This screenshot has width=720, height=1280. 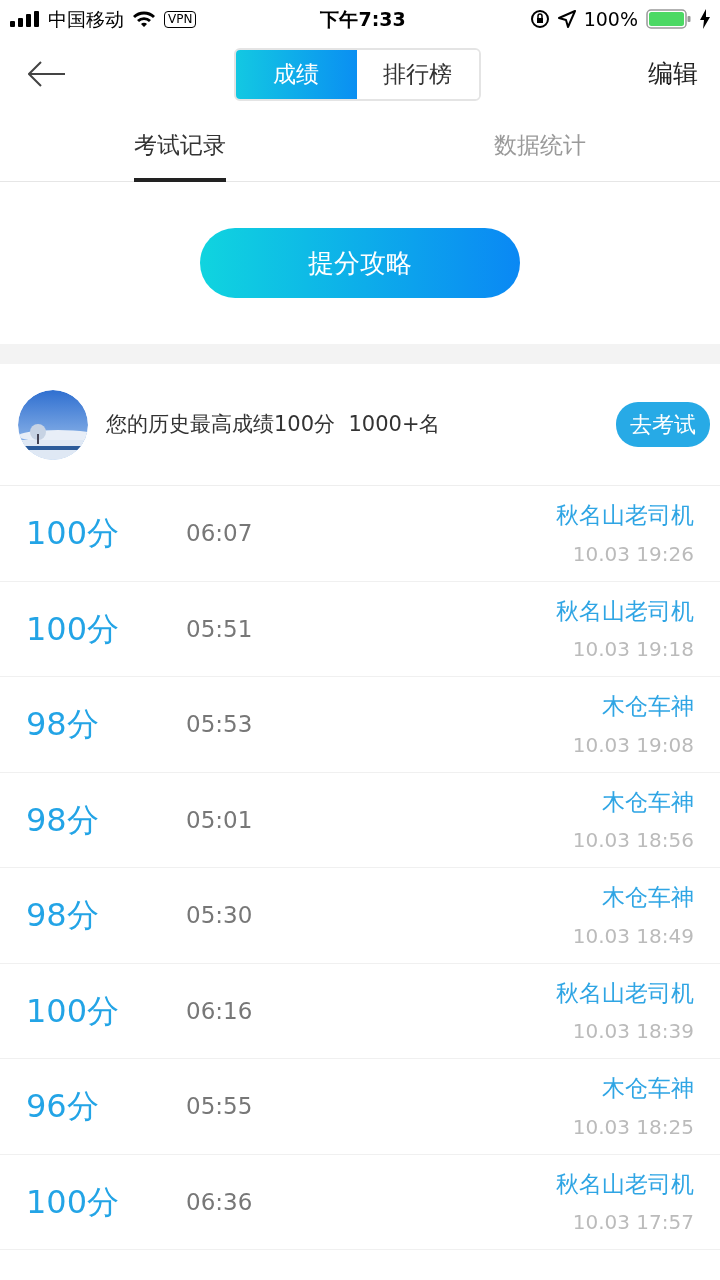 What do you see at coordinates (673, 74) in the screenshot?
I see `edit-button: 编辑` at bounding box center [673, 74].